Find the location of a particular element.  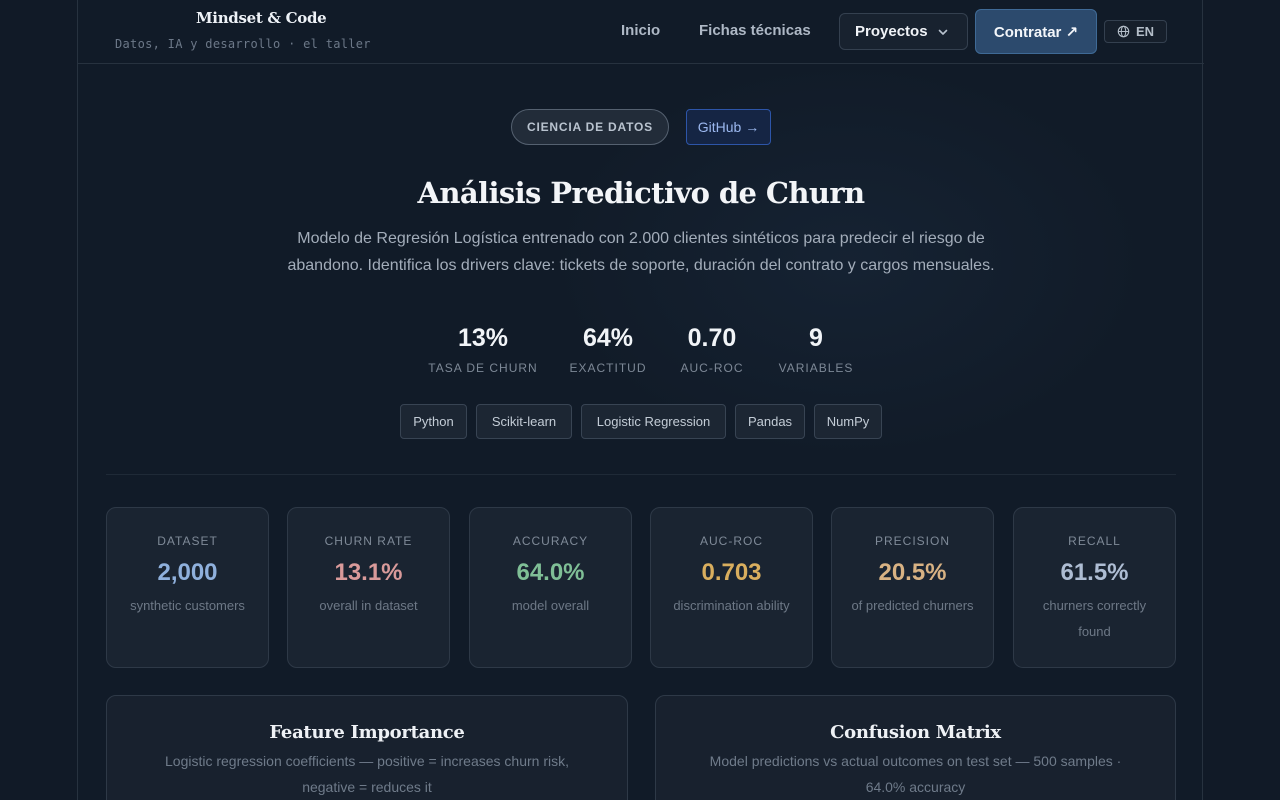

metric-label: AUC-ROC is located at coordinates (731, 541).